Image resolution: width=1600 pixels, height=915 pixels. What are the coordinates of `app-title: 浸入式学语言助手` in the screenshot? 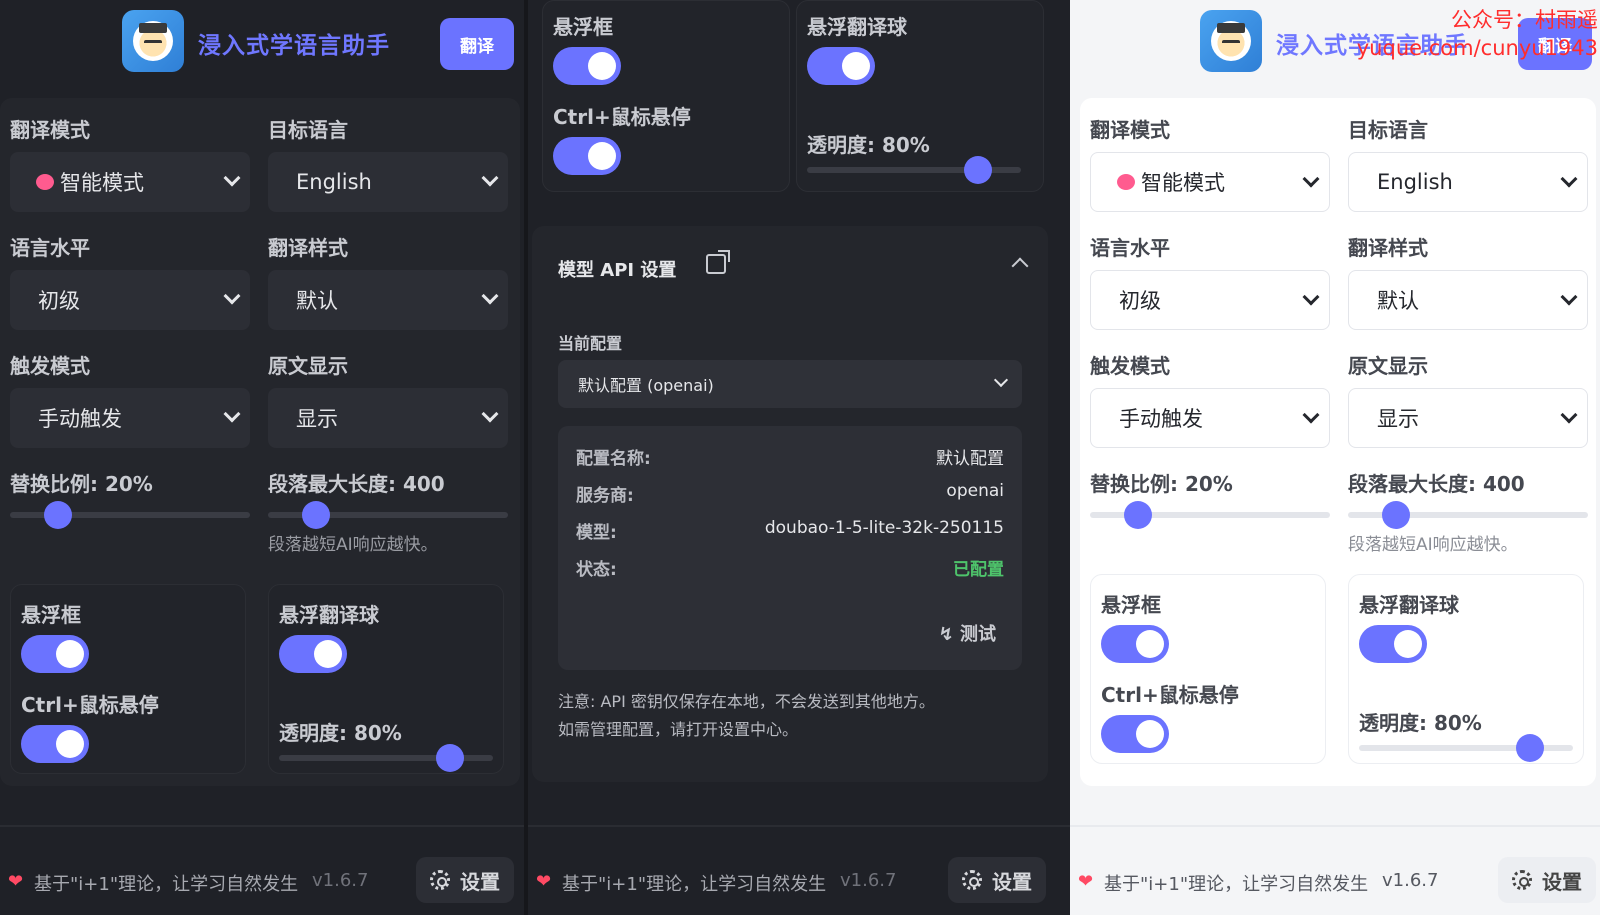 It's located at (294, 46).